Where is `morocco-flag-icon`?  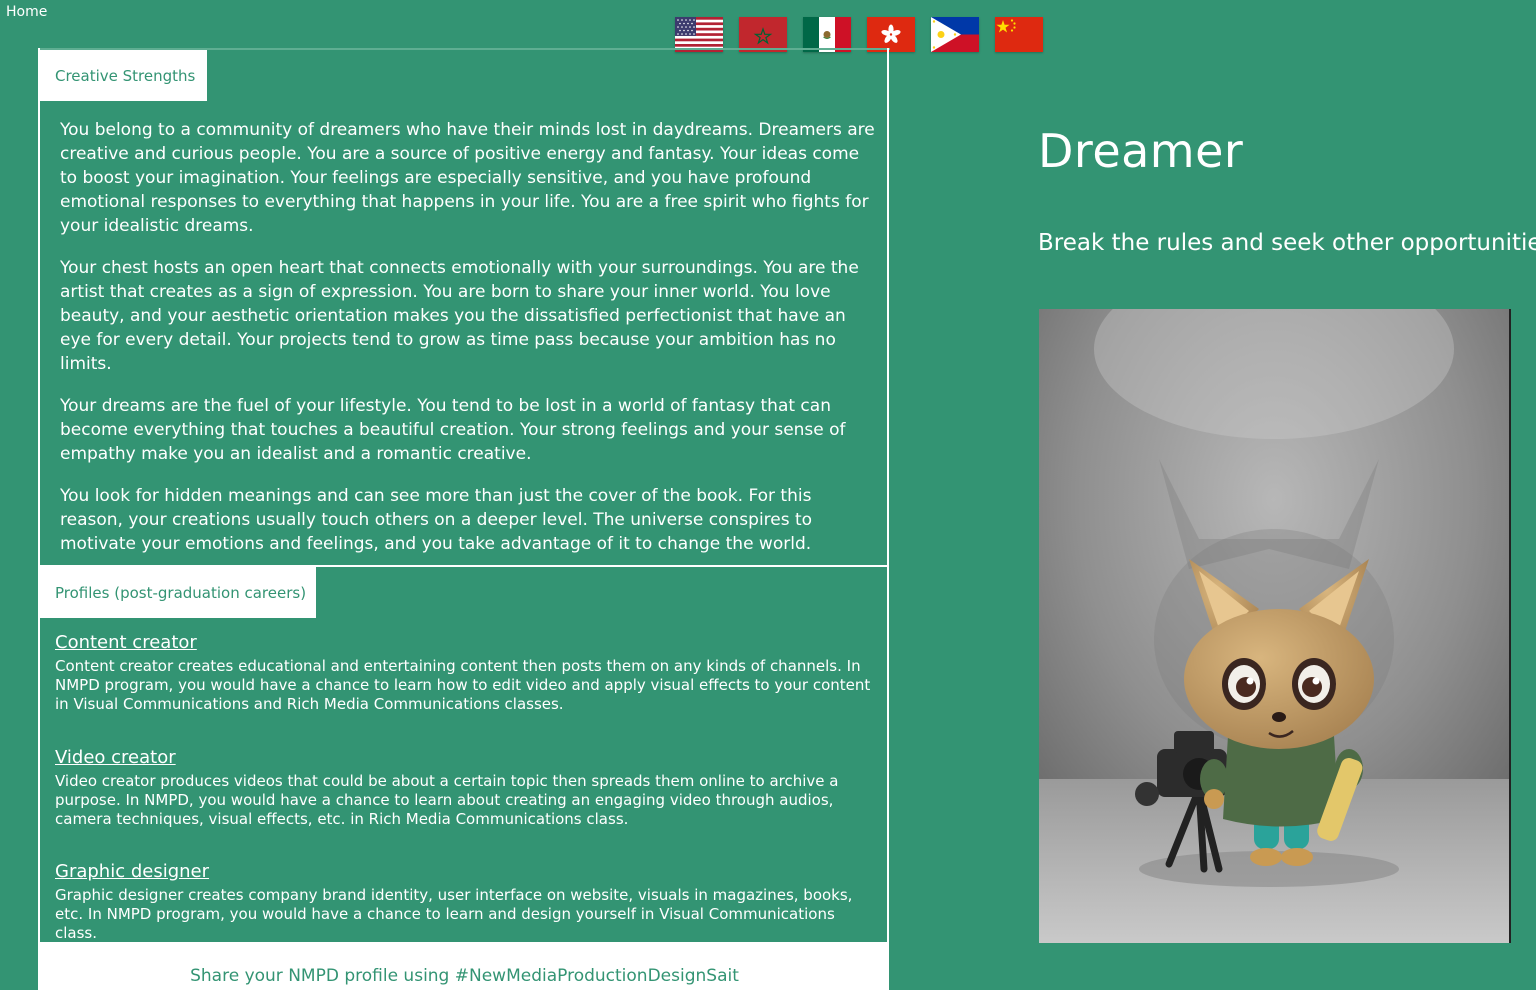 morocco-flag-icon is located at coordinates (763, 34).